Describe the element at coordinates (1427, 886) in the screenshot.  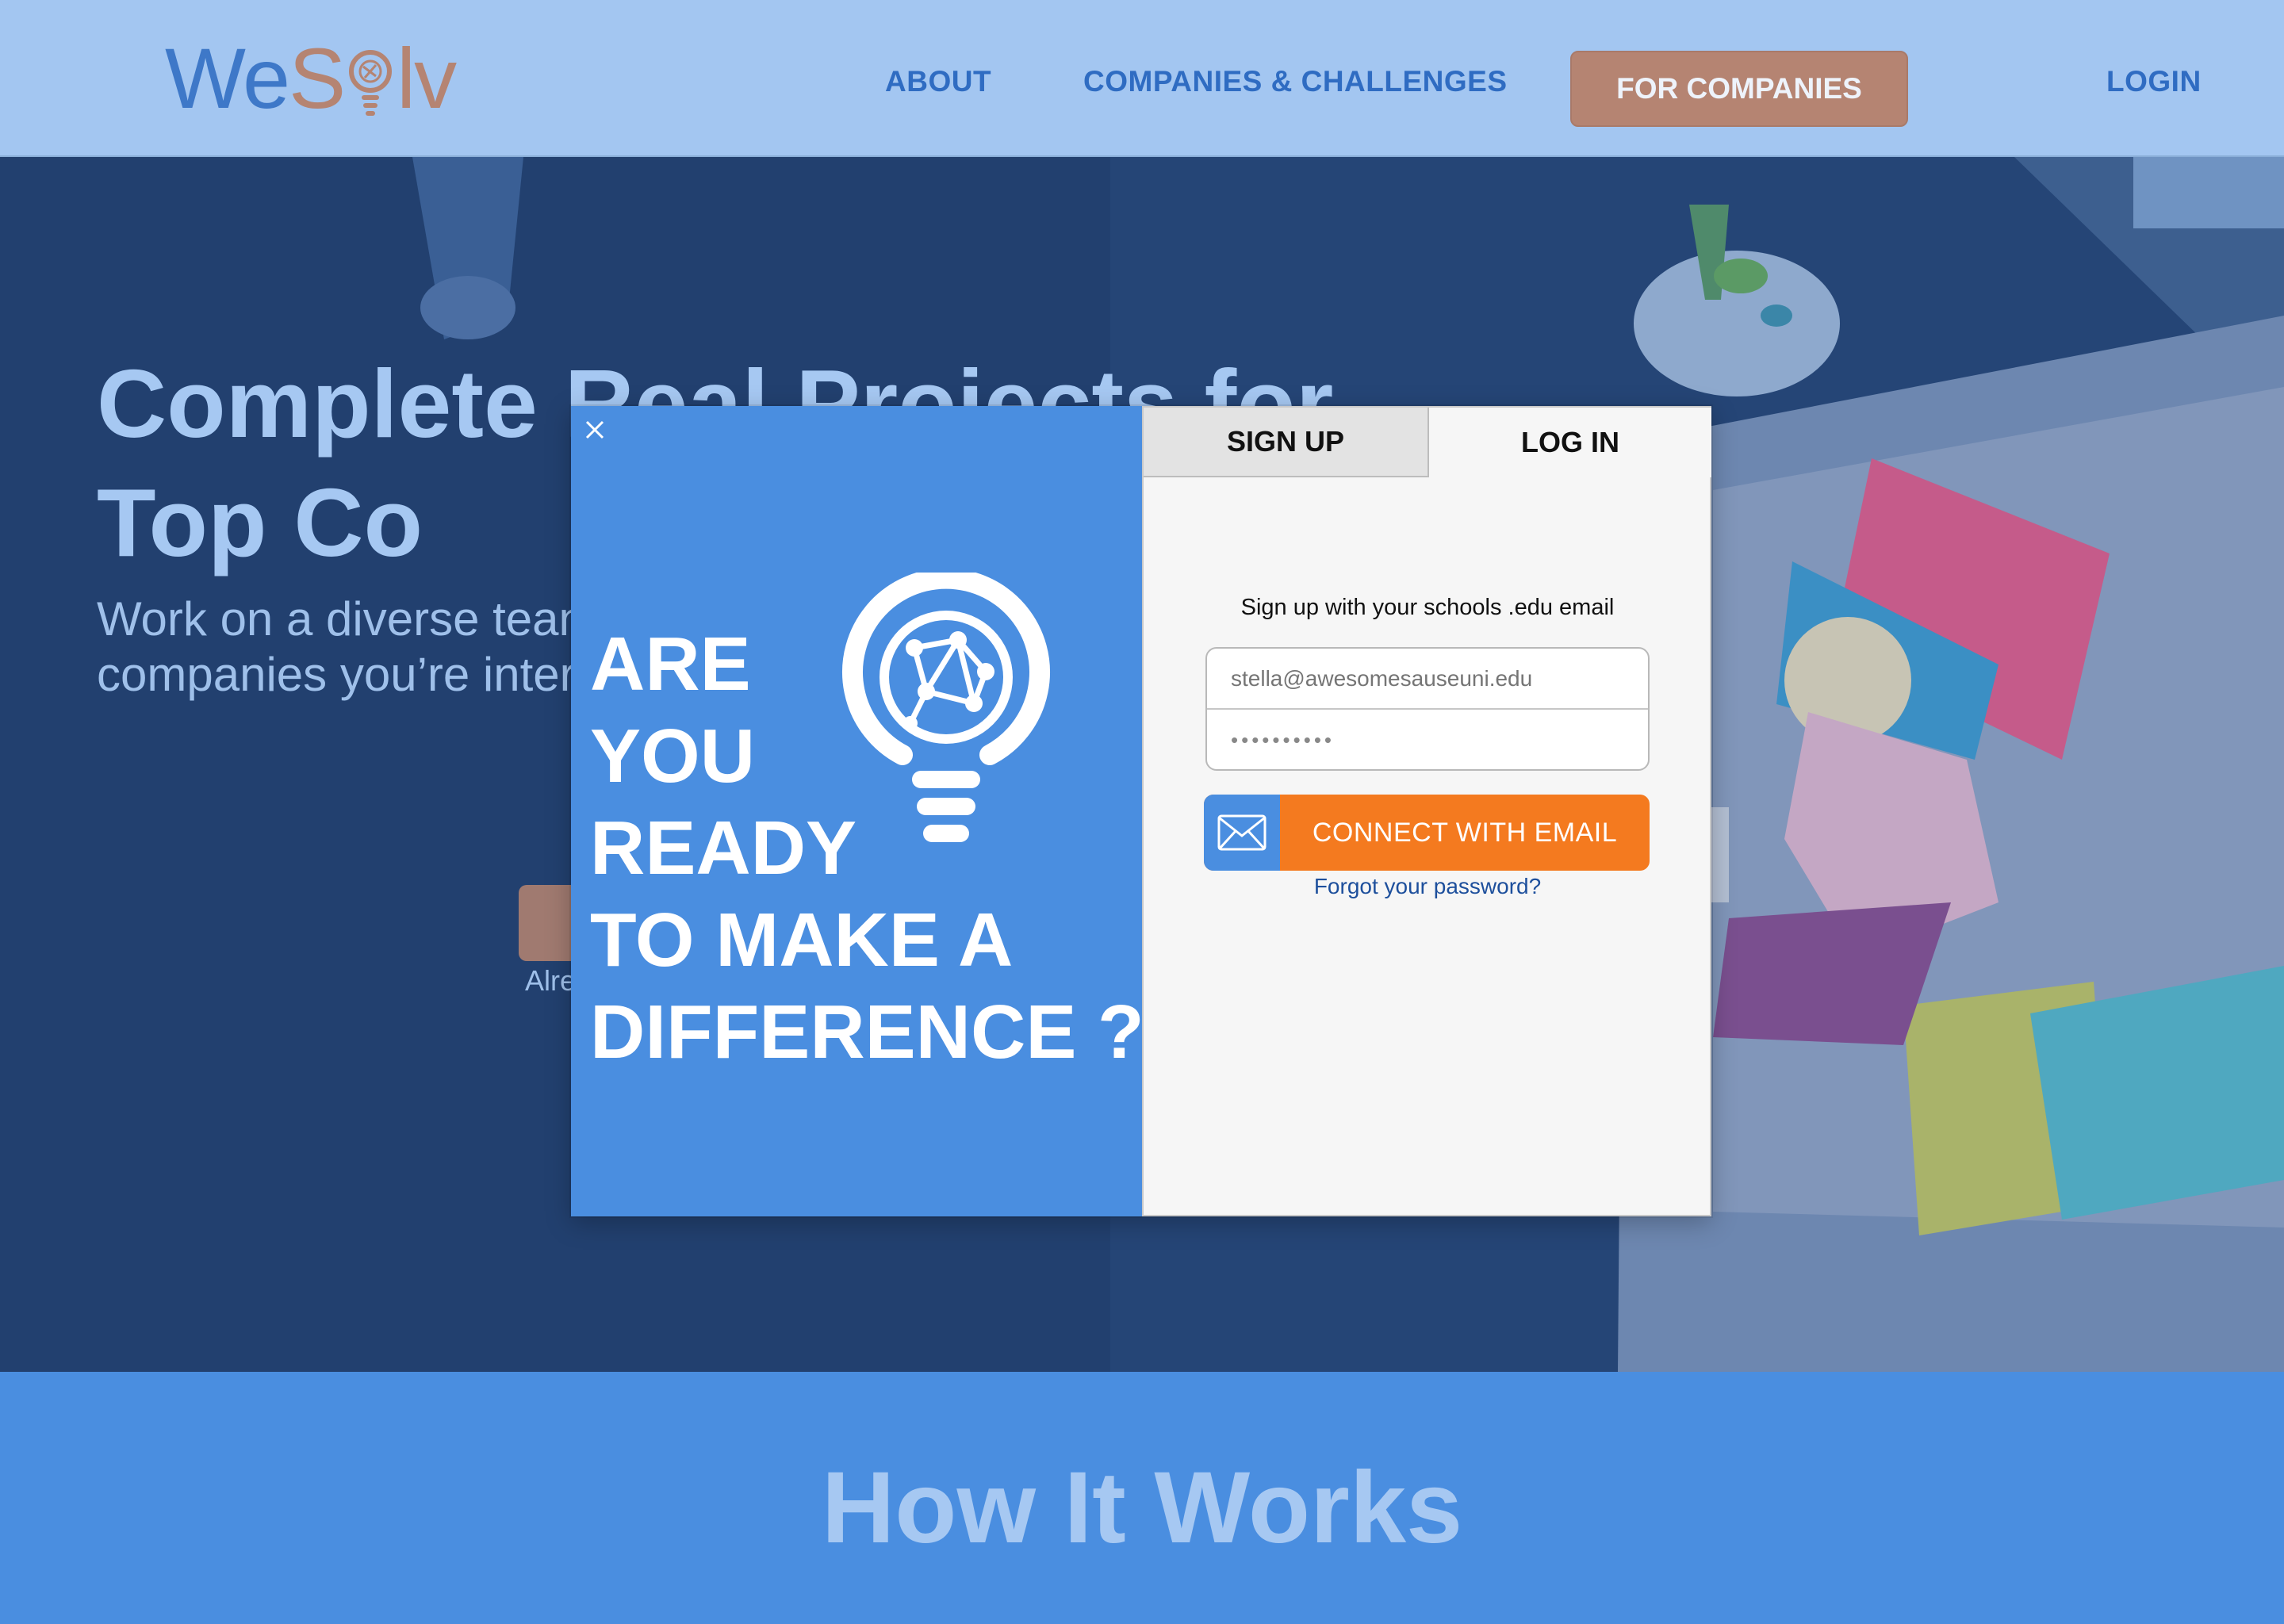
I see `forgot-password-link: Forgot your password?` at that location.